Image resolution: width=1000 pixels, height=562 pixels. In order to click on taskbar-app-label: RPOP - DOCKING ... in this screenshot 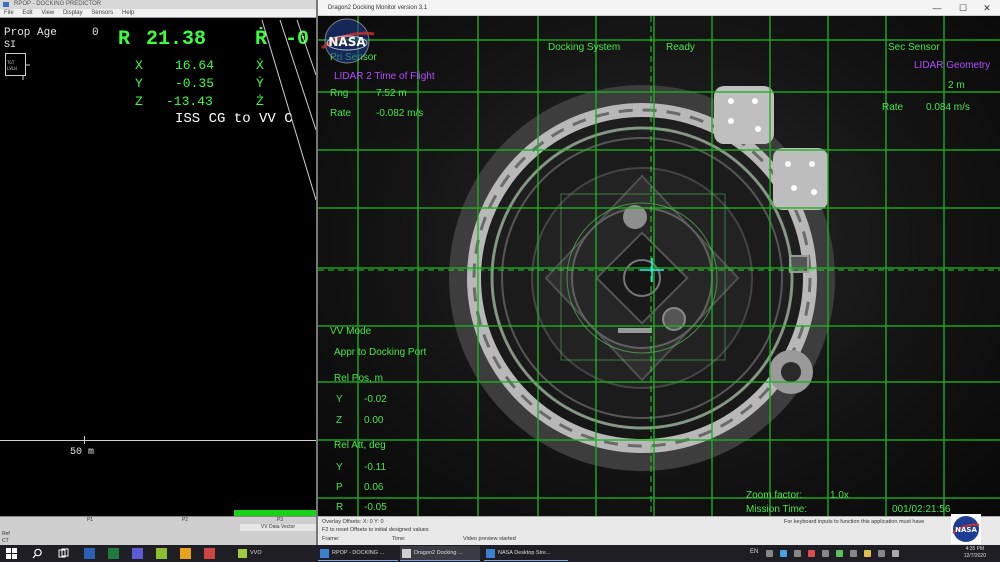, I will do `click(358, 553)`.